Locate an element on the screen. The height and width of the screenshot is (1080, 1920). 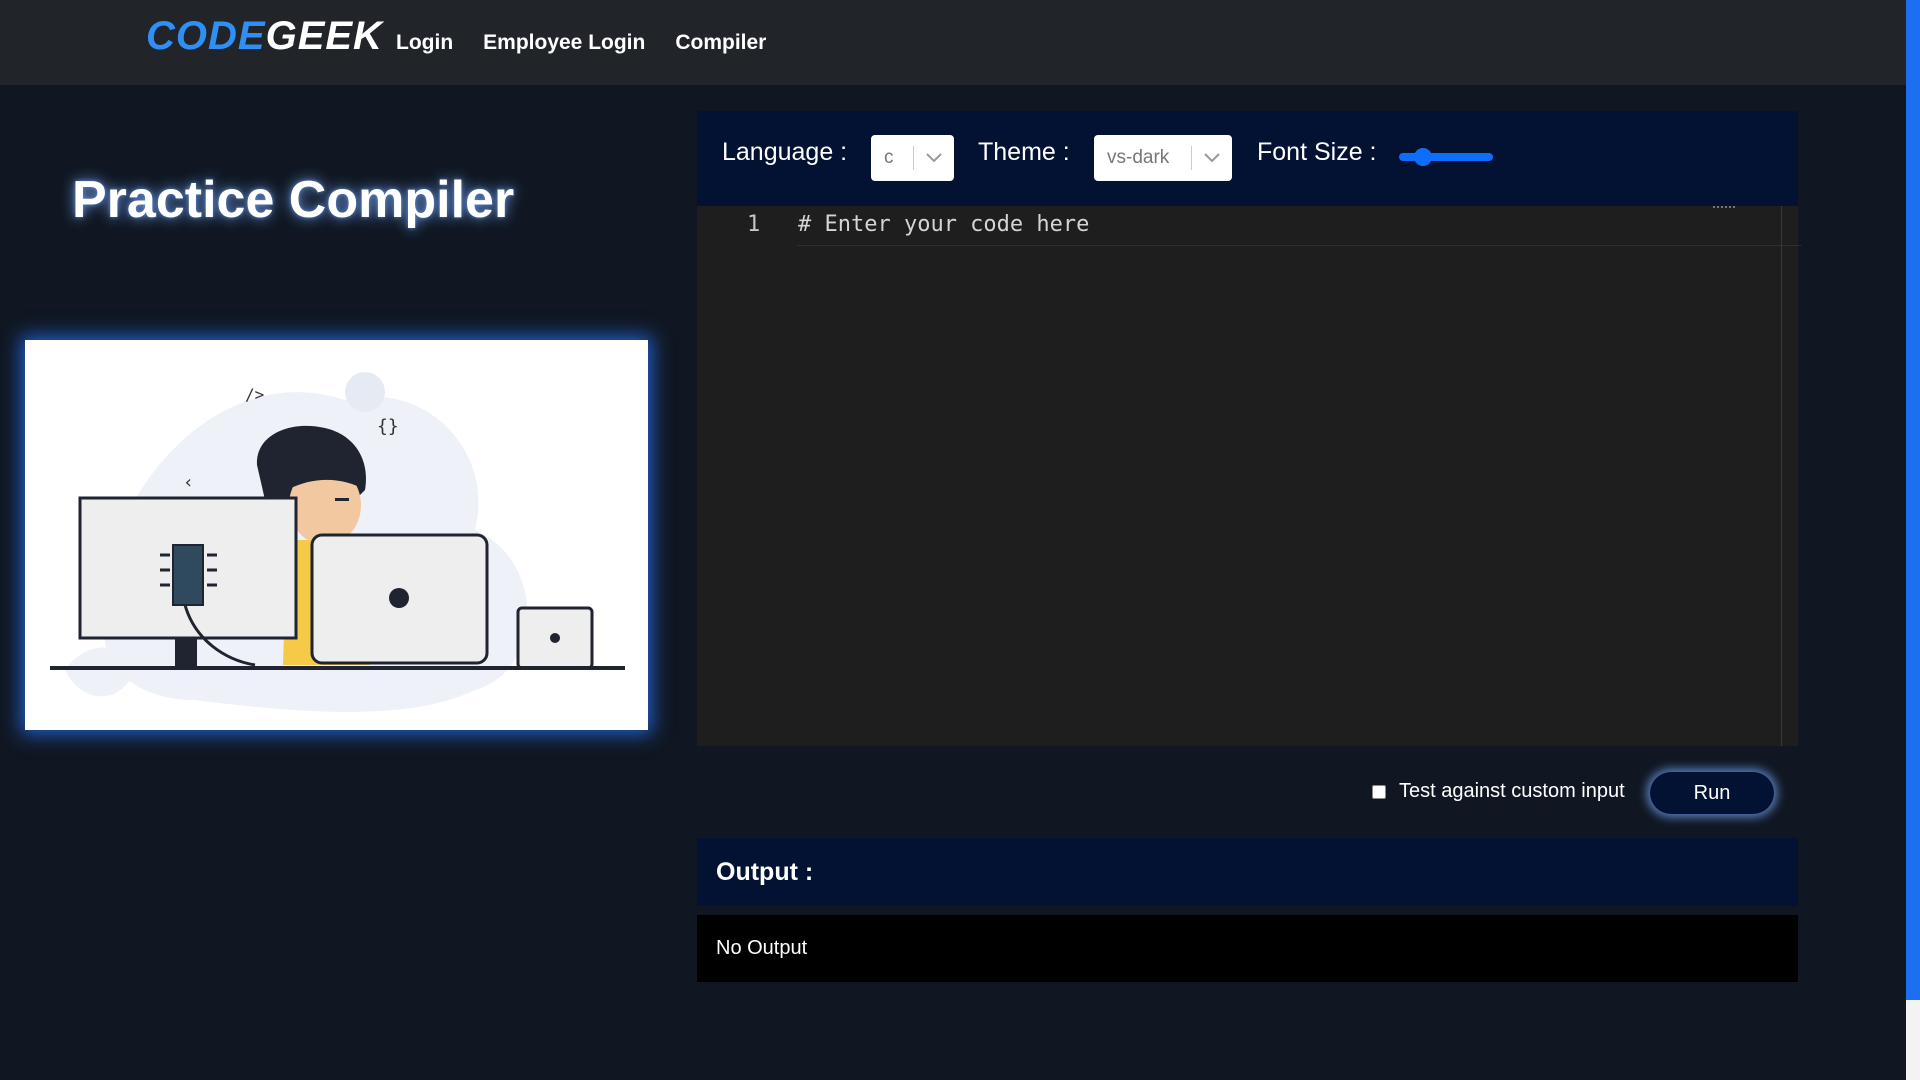
line-number: 1 is located at coordinates (754, 224).